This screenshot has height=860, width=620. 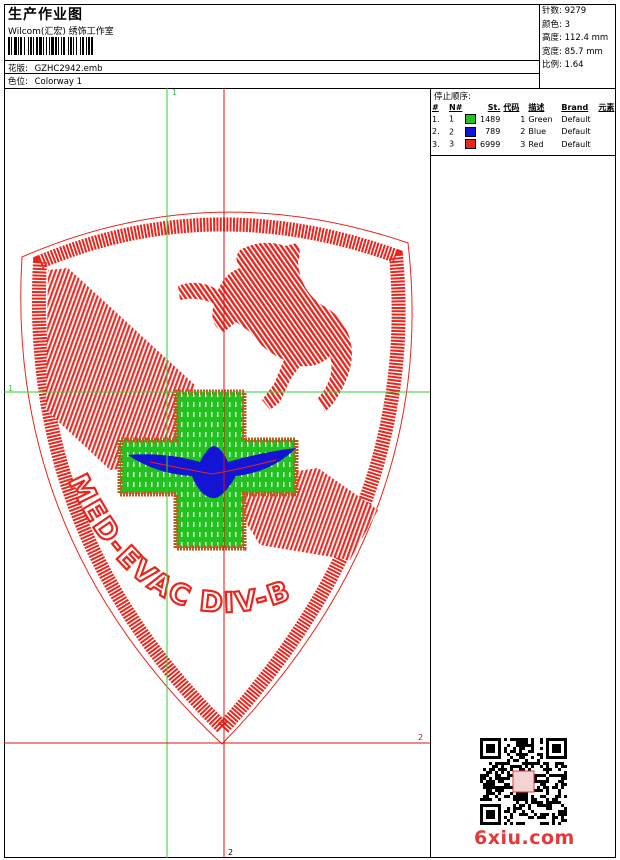 What do you see at coordinates (523, 781) in the screenshot?
I see `qr-code` at bounding box center [523, 781].